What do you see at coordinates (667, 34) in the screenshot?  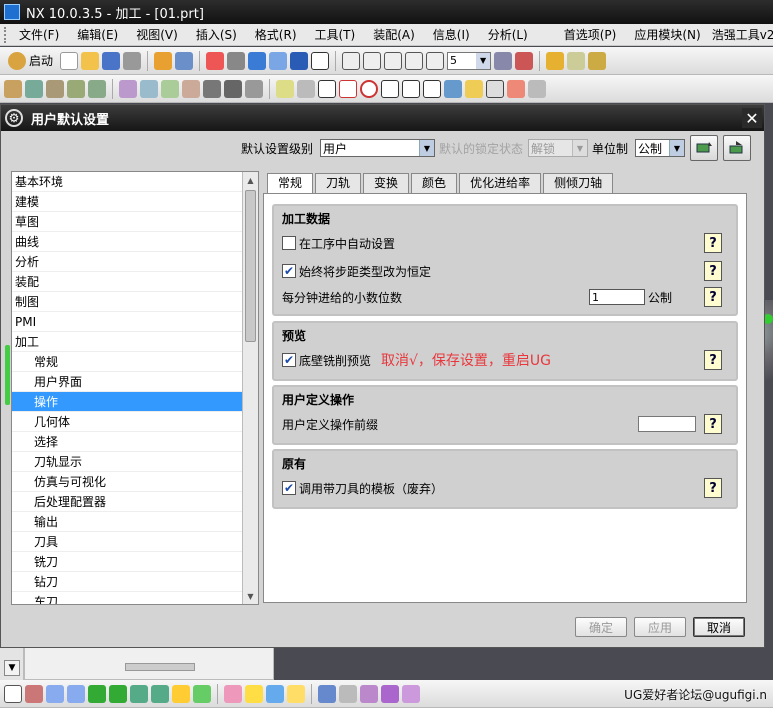 I see `menu-application: 应用模块(N)` at bounding box center [667, 34].